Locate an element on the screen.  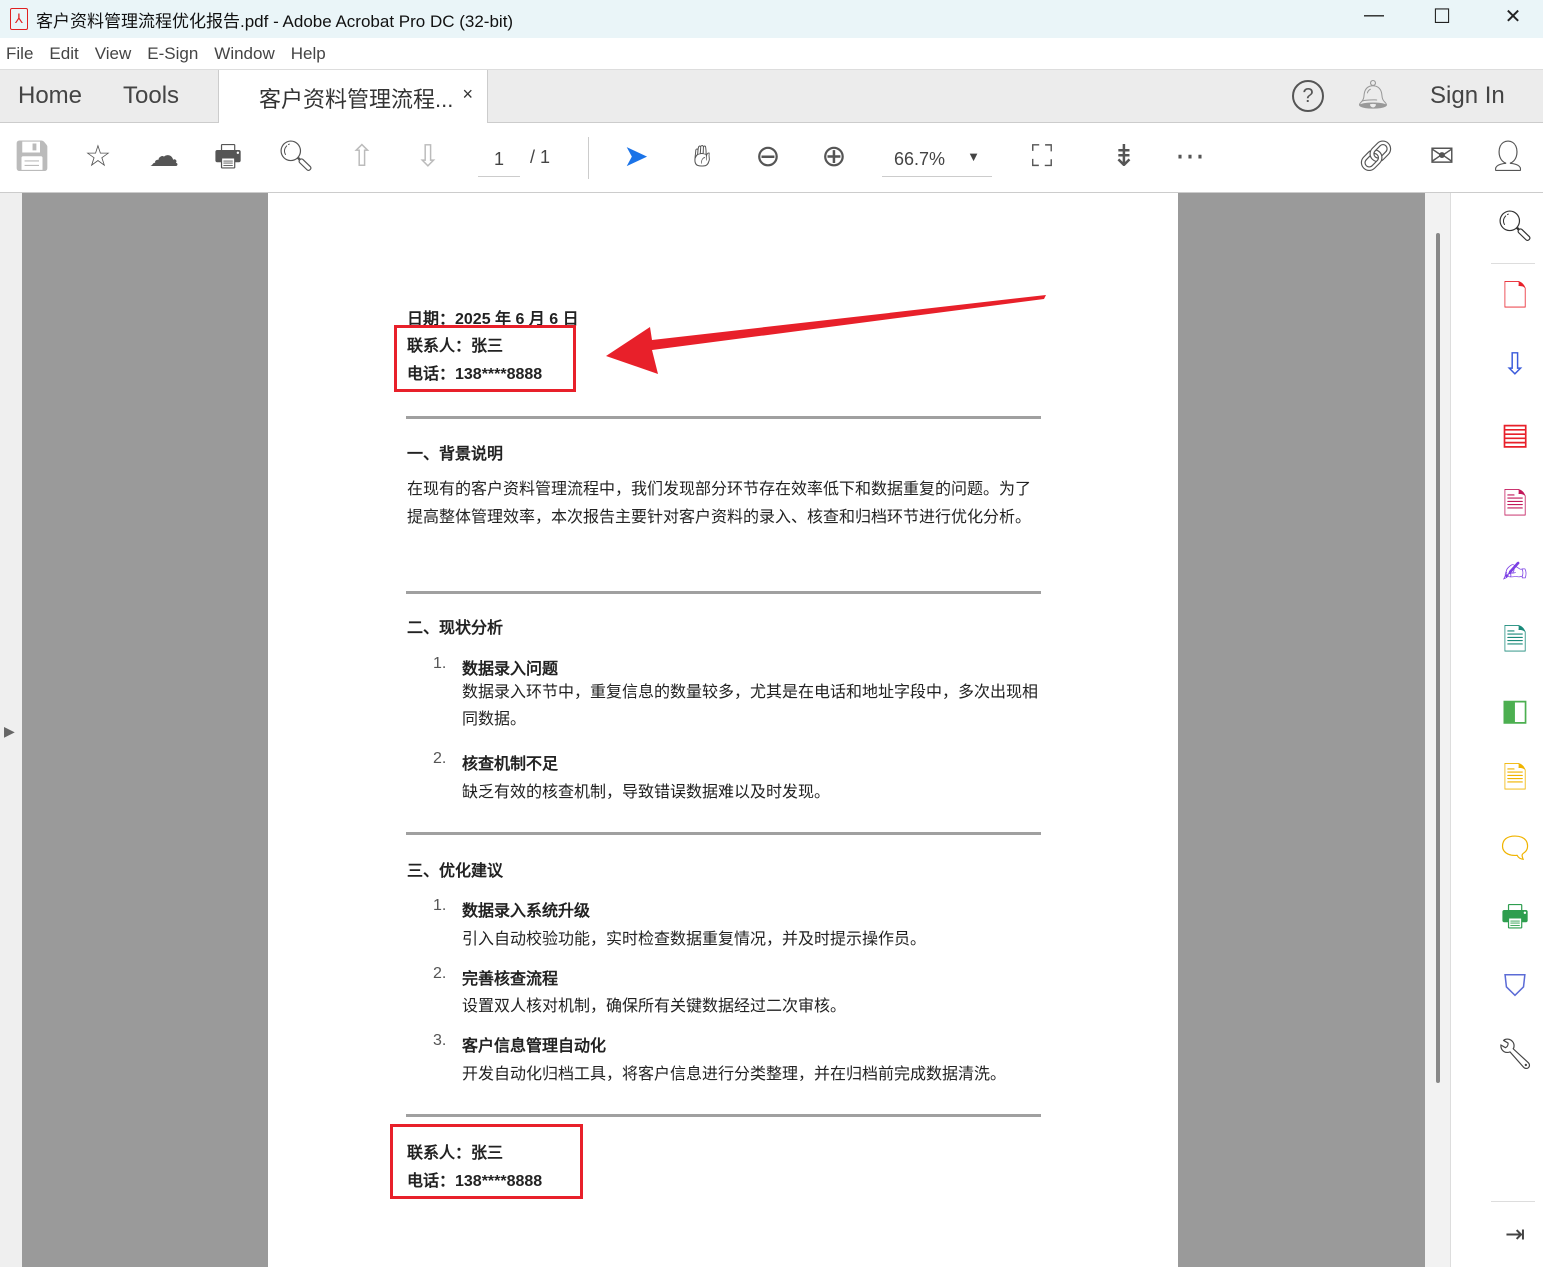
maximize-button: ☐ is located at coordinates (1442, 16).